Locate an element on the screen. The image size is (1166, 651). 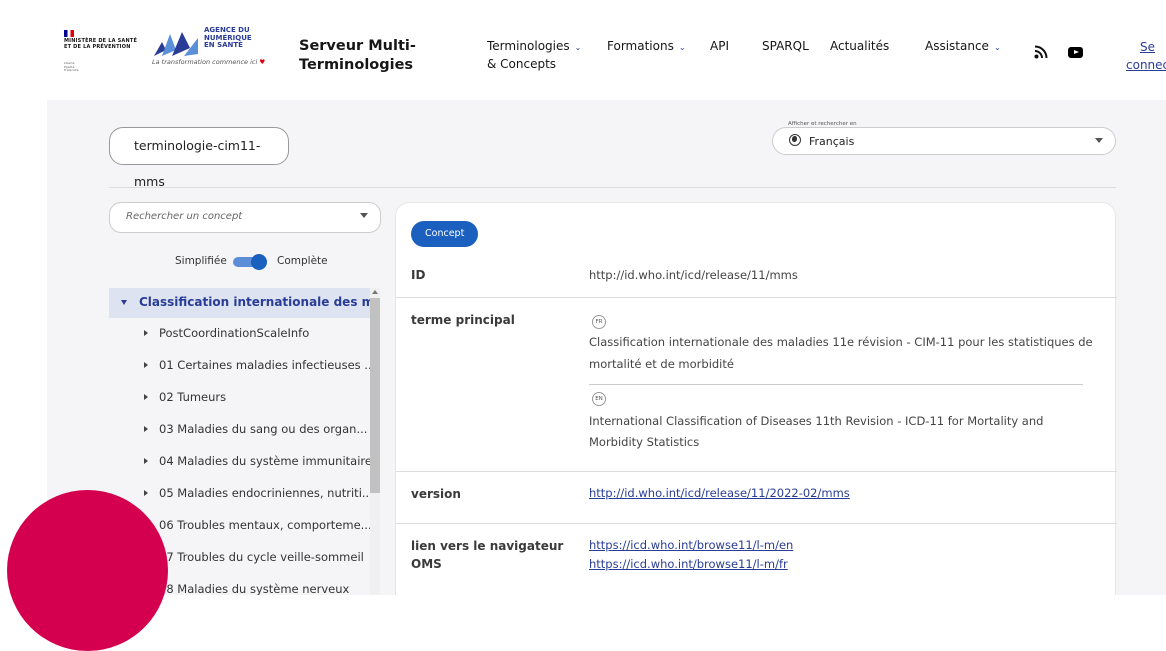
view-mode-toggle is located at coordinates (250, 262).